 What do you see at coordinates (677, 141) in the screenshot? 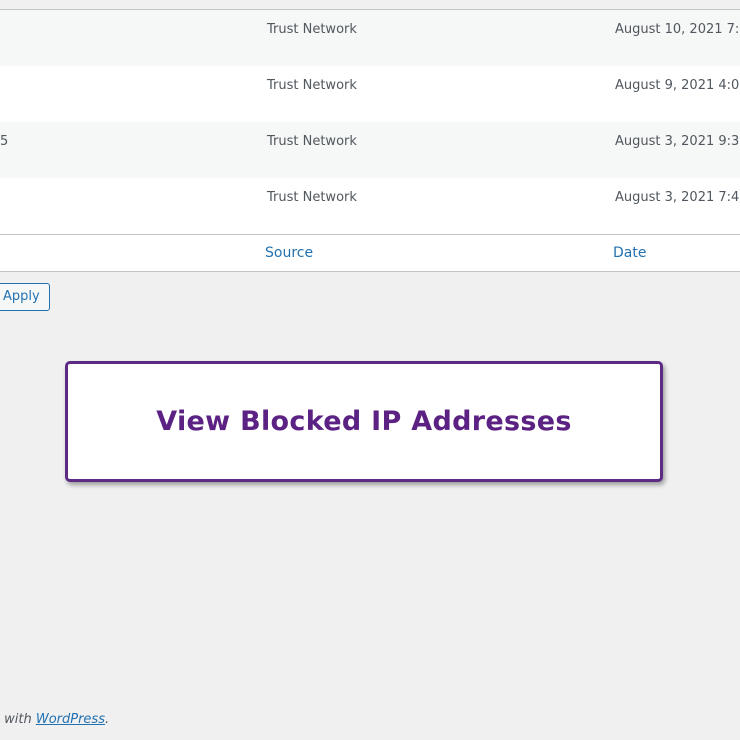
I see `date-cell: August 3, 2021 9:31 p` at bounding box center [677, 141].